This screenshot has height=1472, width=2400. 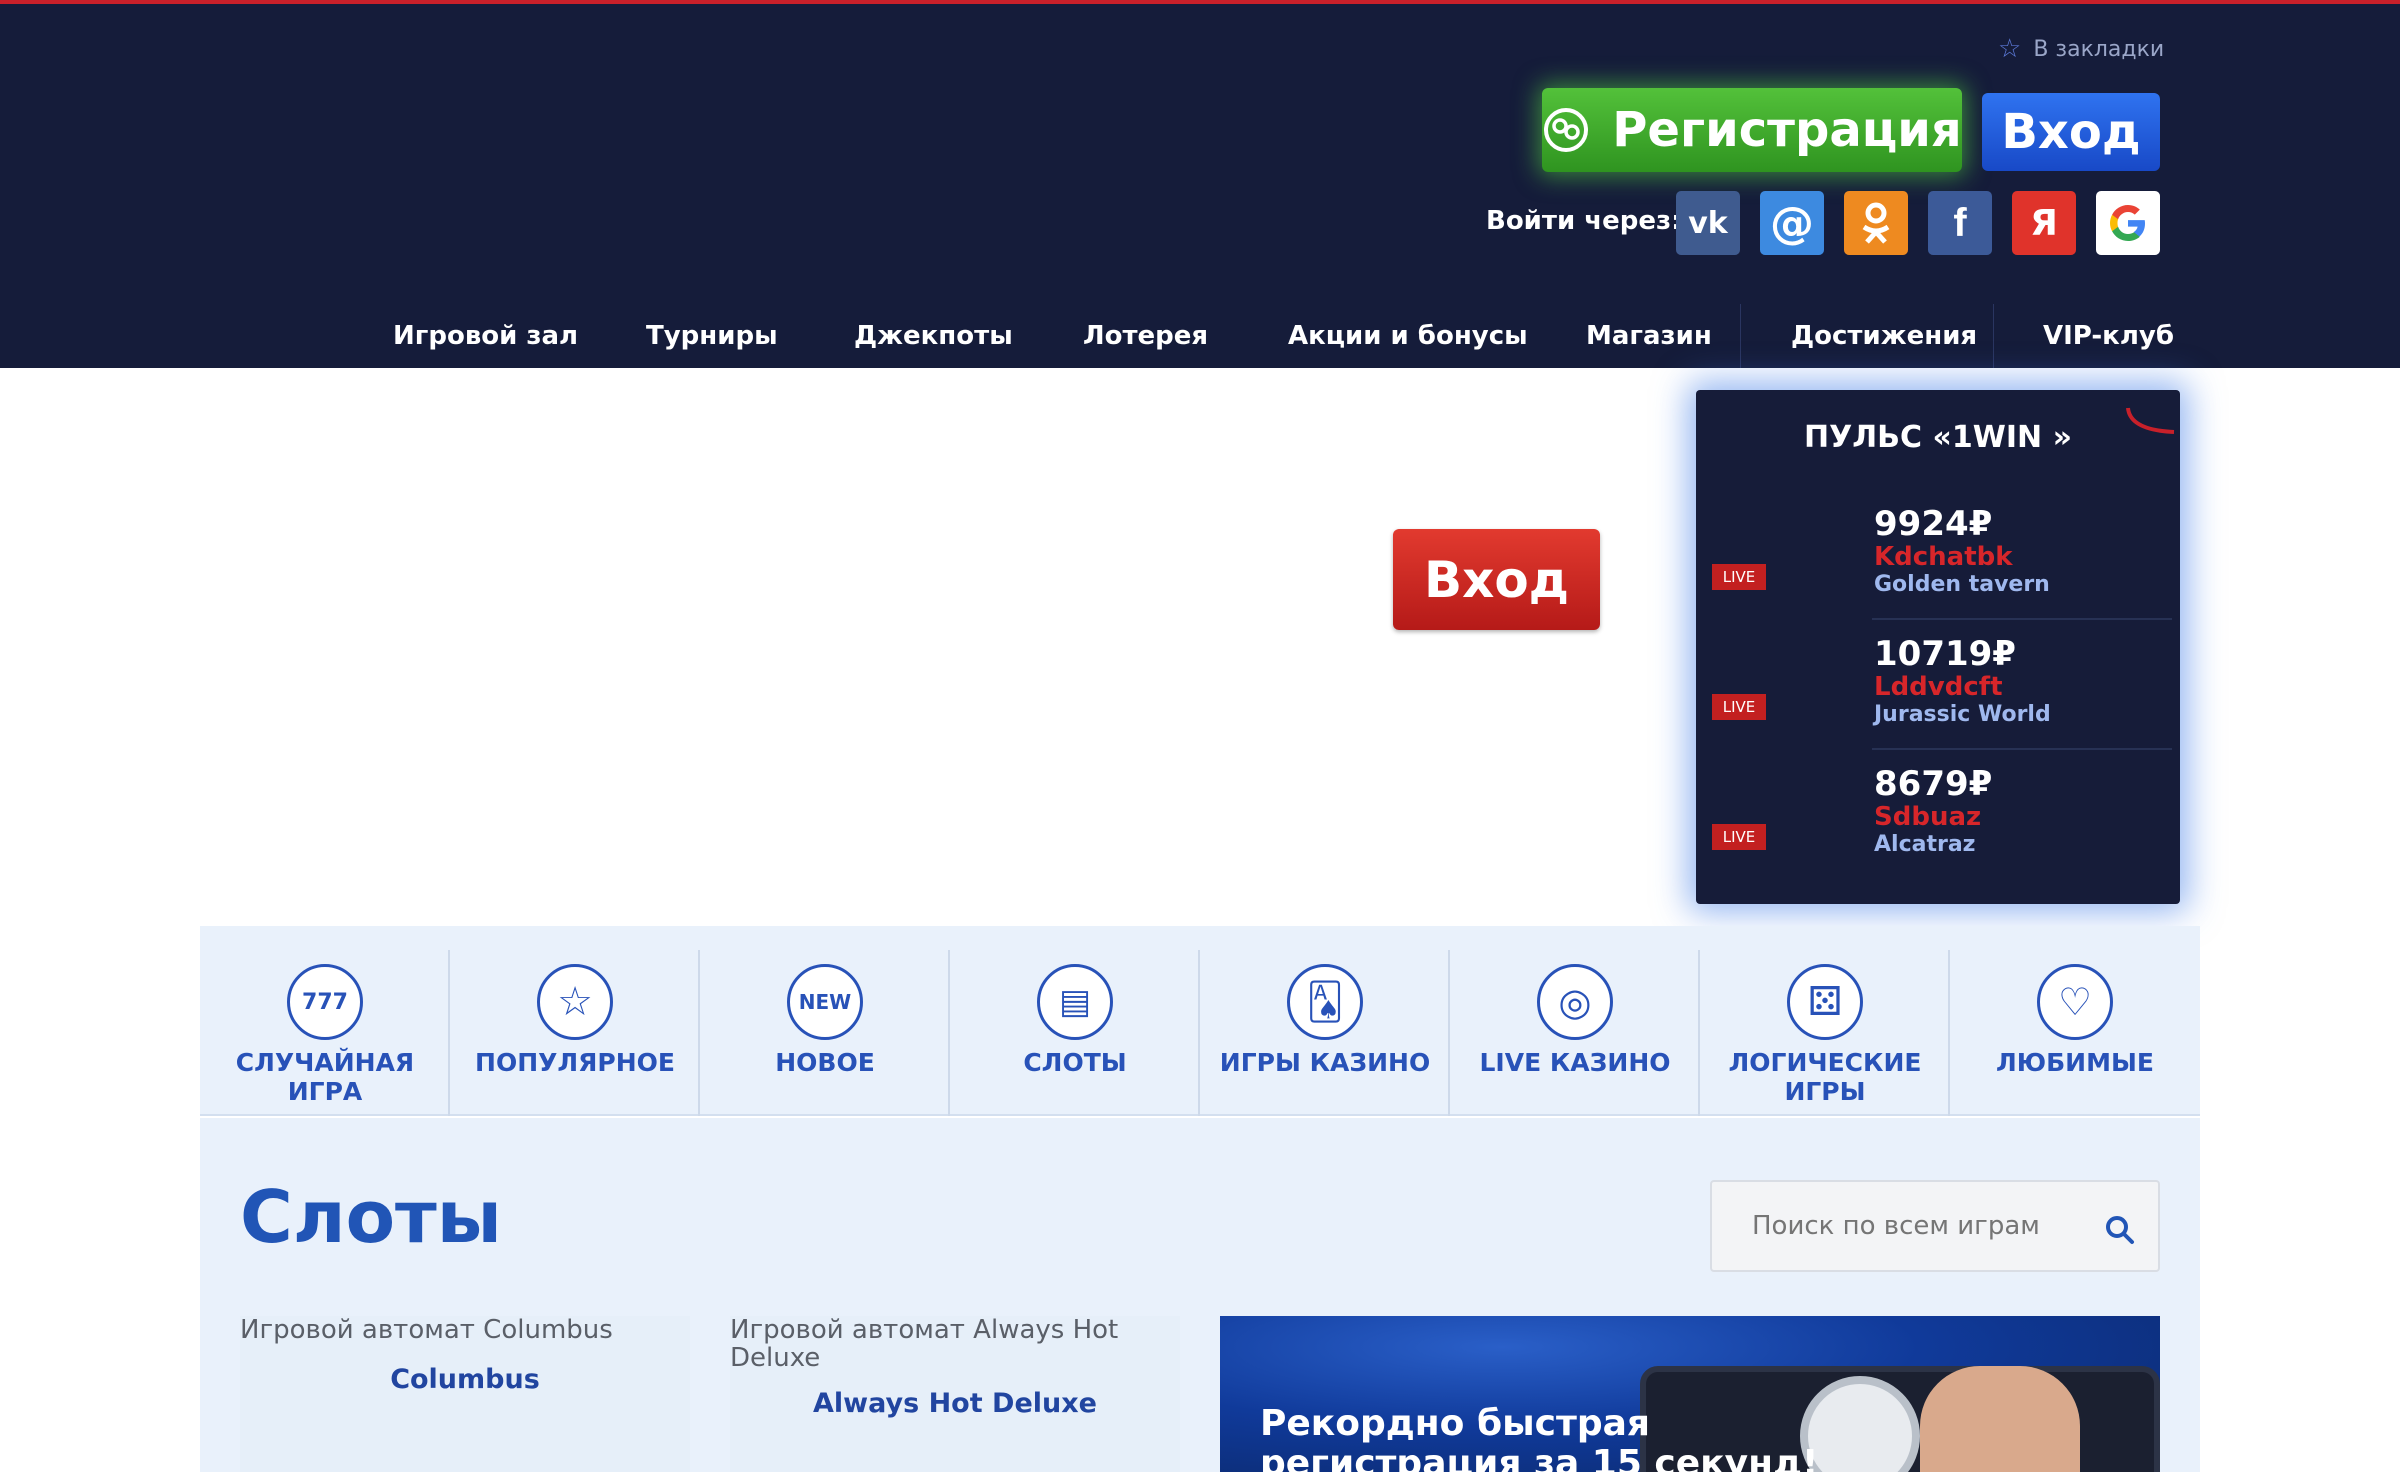 What do you see at coordinates (2120, 1230) in the screenshot?
I see `search-icon` at bounding box center [2120, 1230].